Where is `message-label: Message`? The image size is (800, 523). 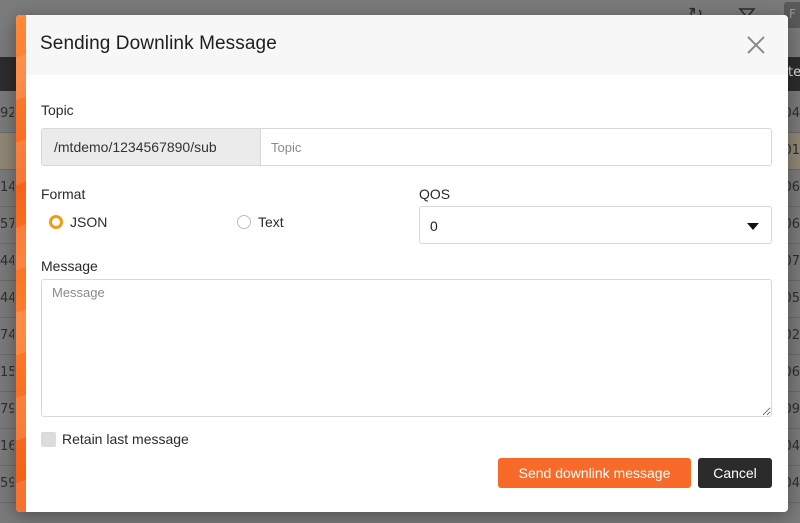
message-label: Message is located at coordinates (69, 266).